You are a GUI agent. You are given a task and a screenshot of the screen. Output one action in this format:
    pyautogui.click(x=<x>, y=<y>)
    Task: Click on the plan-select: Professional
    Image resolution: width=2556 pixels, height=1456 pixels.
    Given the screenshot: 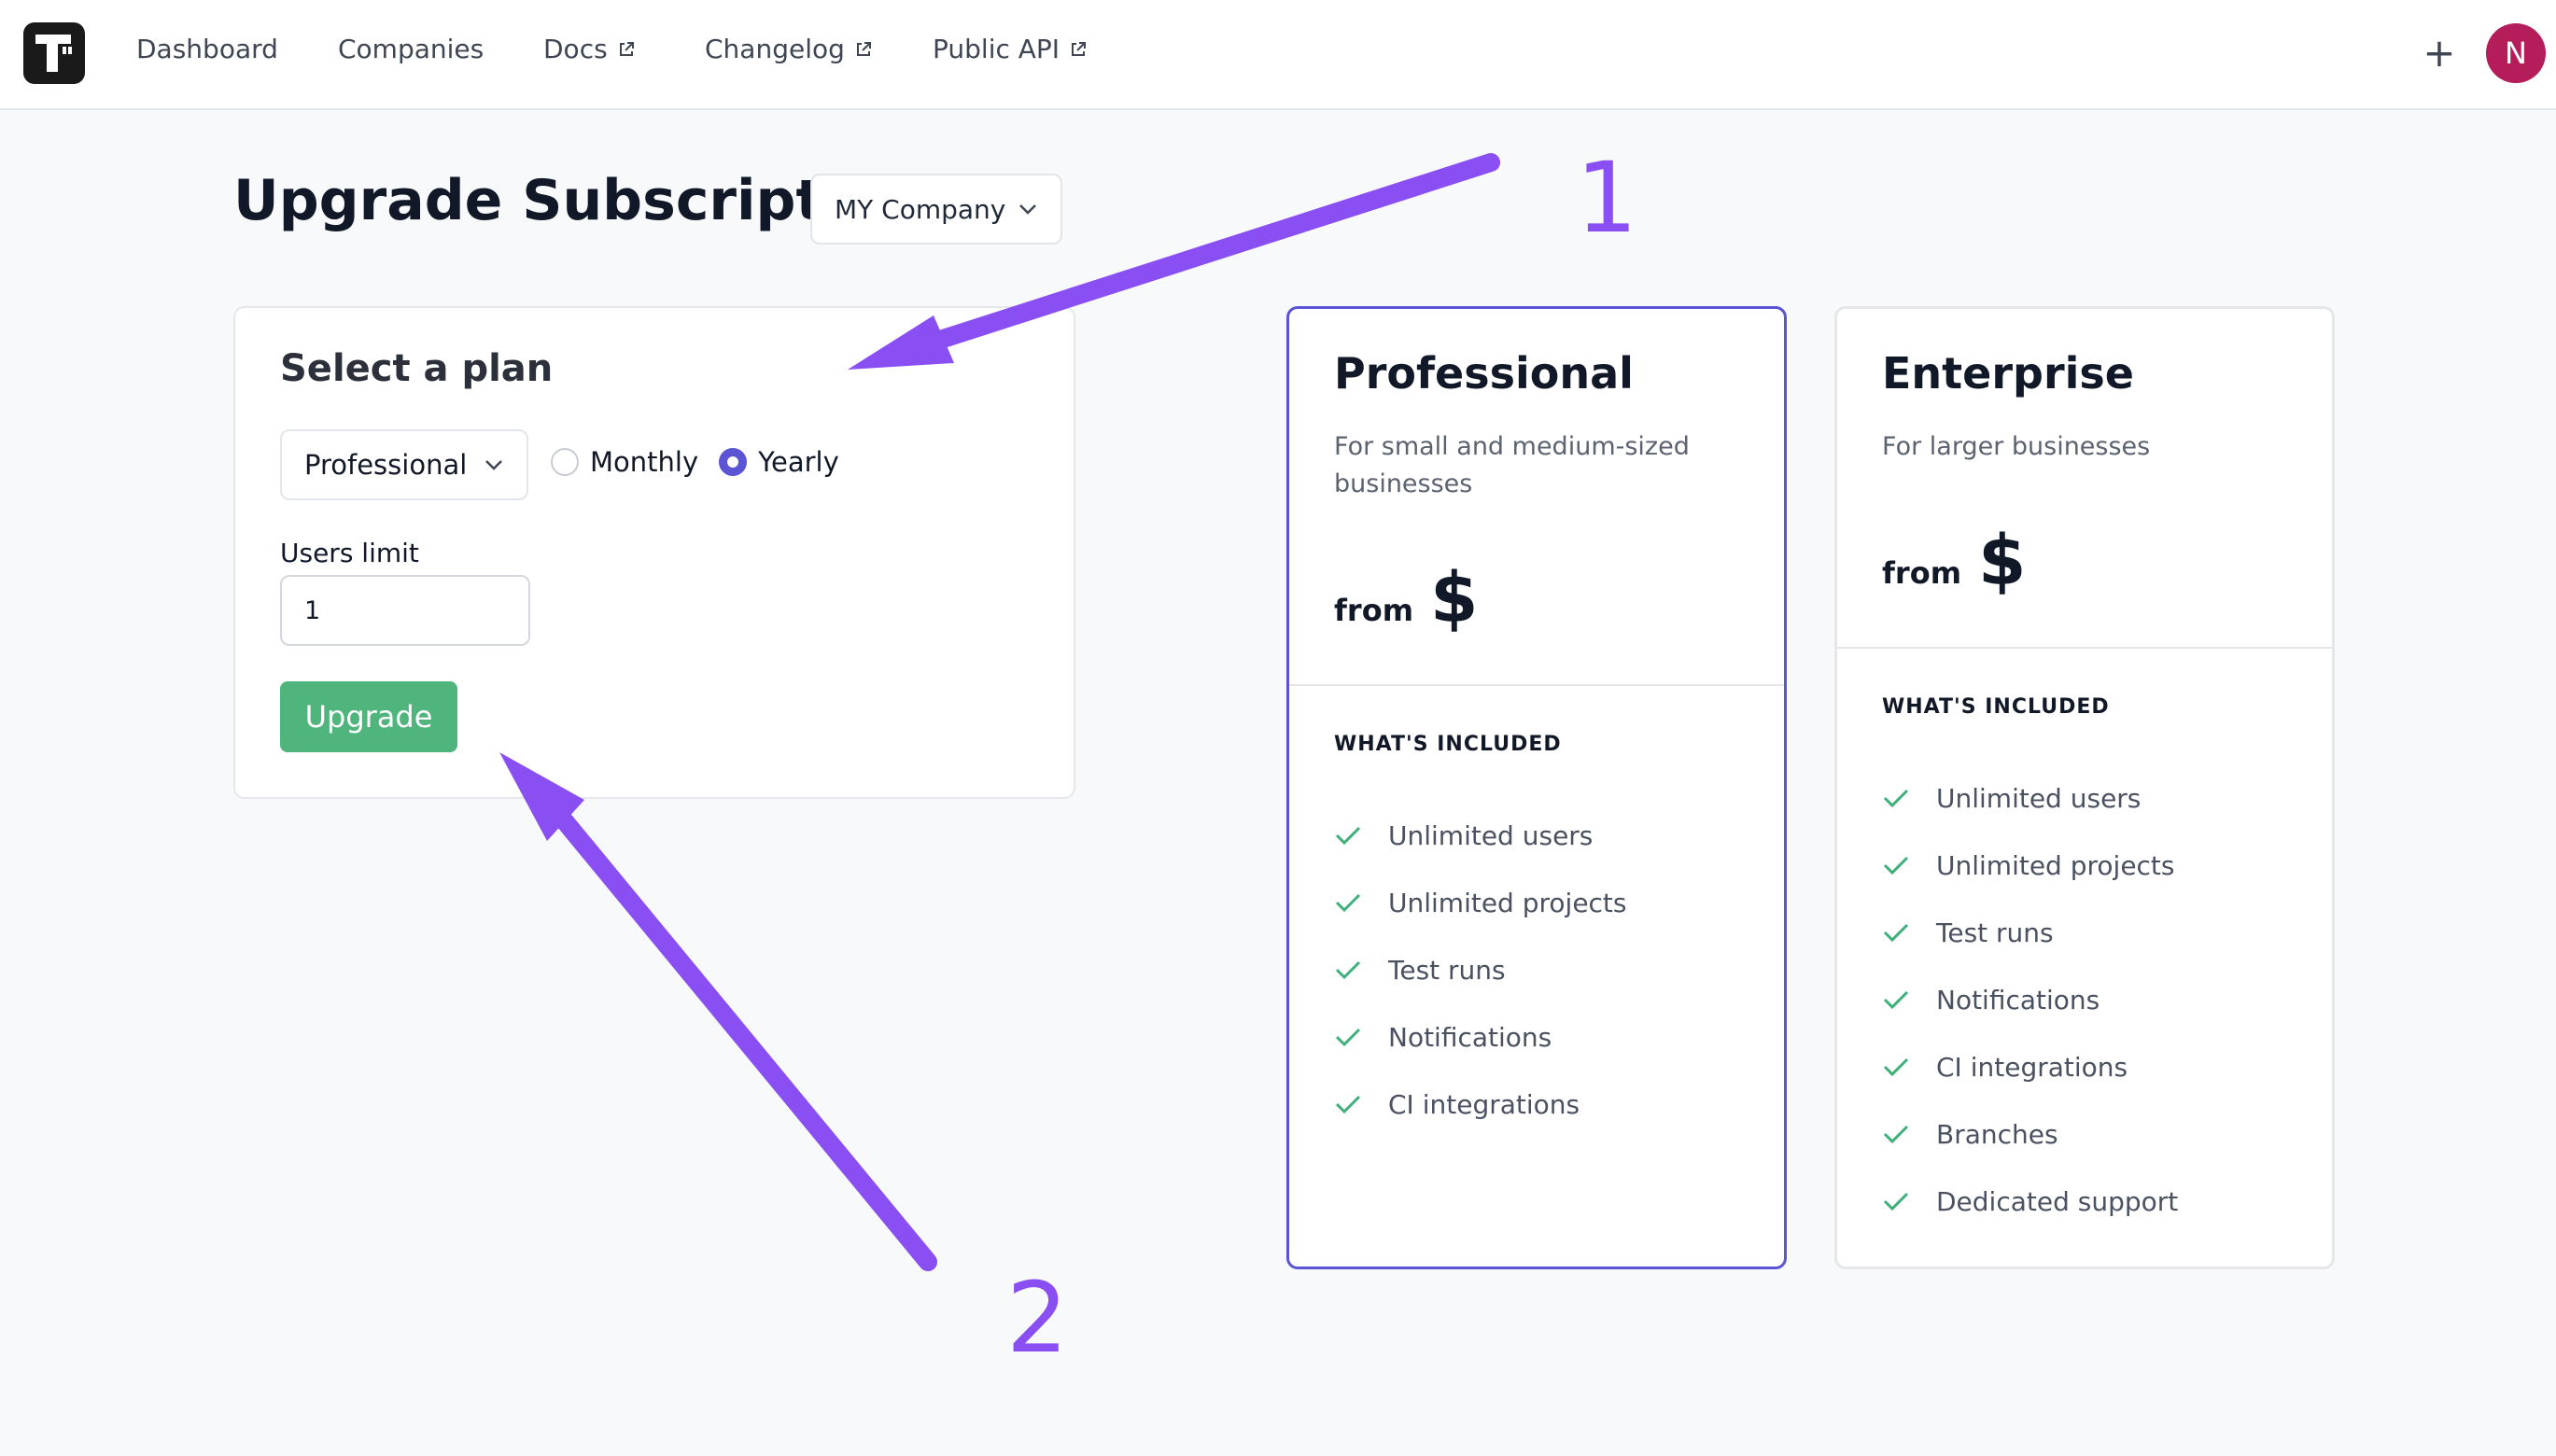 What is the action you would take?
    pyautogui.click(x=404, y=464)
    